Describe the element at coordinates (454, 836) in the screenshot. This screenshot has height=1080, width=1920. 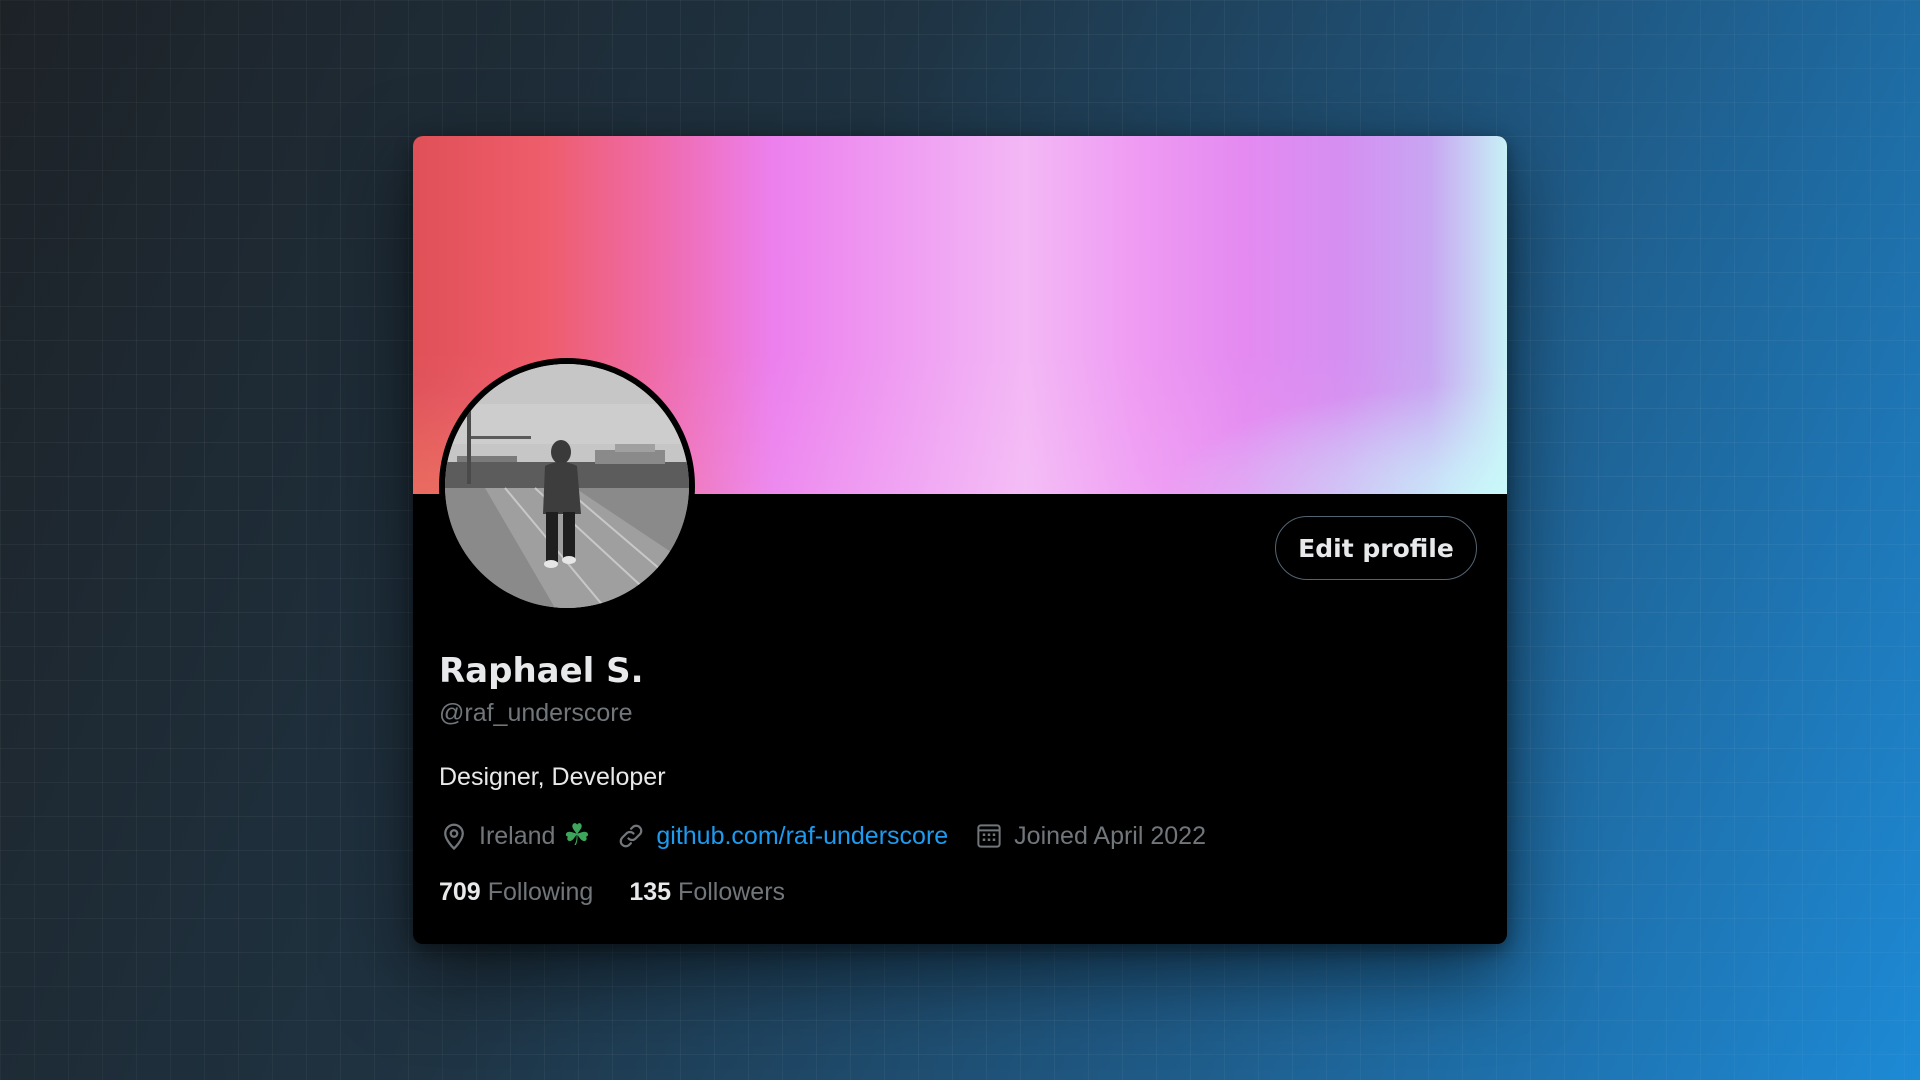
I see `location-pin-icon` at that location.